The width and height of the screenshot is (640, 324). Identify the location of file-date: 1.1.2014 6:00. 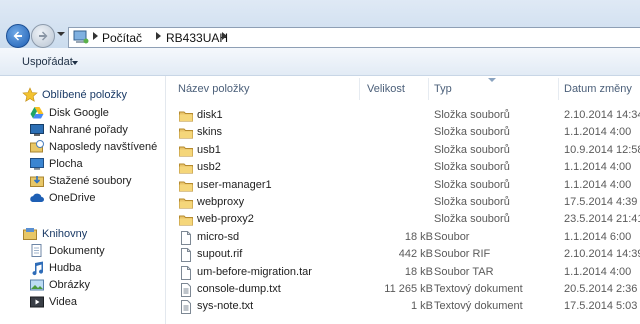
(598, 236).